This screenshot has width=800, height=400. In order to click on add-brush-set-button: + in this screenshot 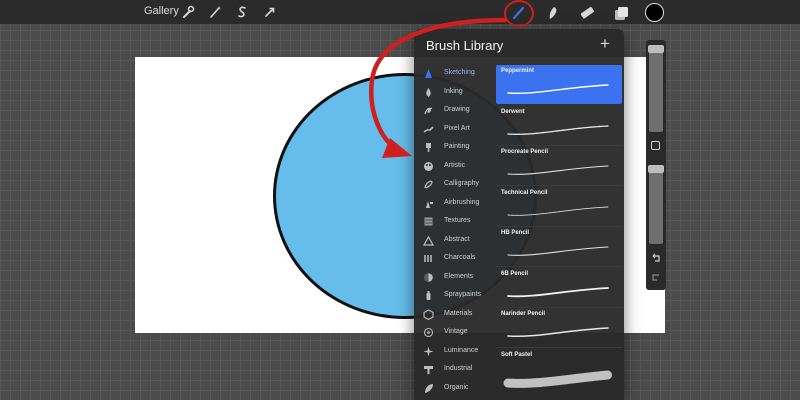, I will do `click(605, 44)`.